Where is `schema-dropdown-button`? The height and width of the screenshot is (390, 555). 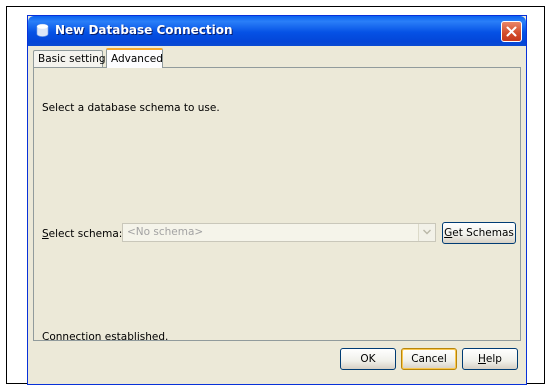
schema-dropdown-button is located at coordinates (426, 232).